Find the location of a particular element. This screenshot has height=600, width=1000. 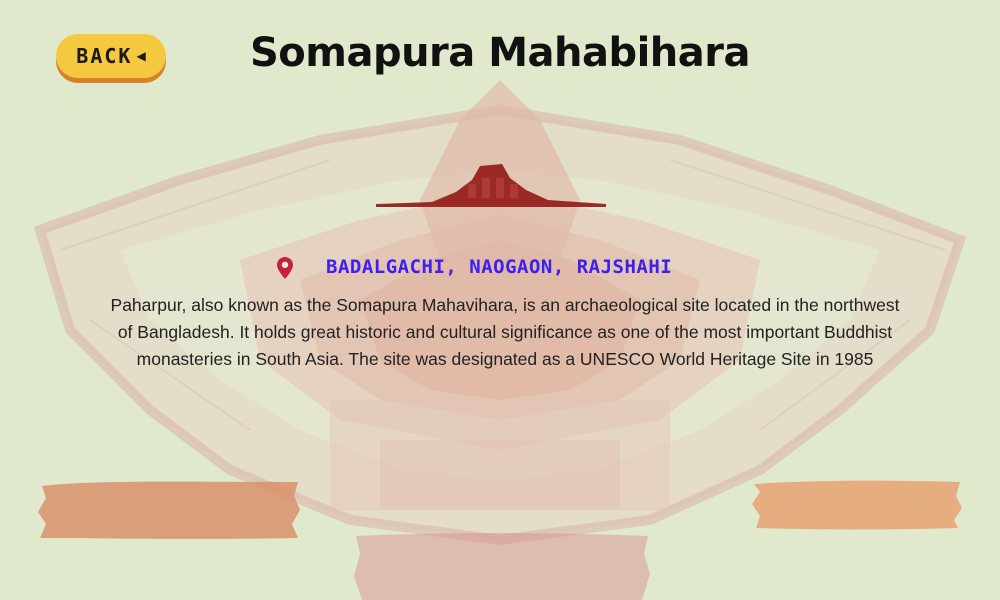

monument-icon is located at coordinates (491, 185).